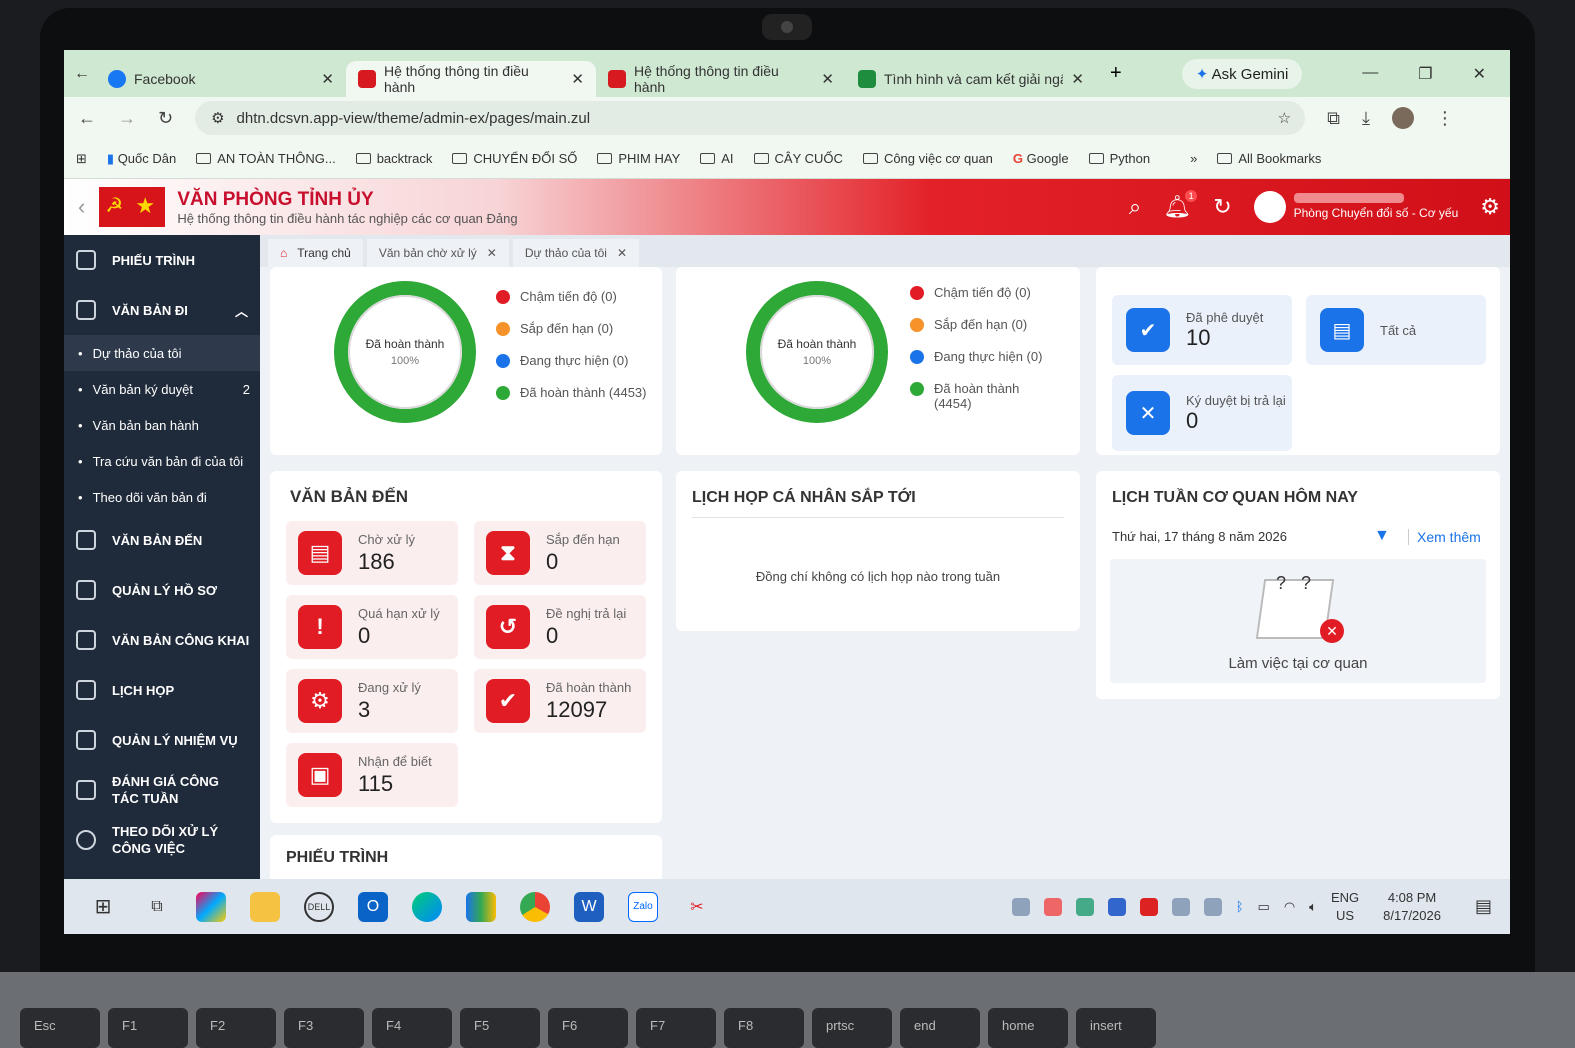  Describe the element at coordinates (1240, 906) in the screenshot. I see `bluetooth-icon: ᛒ` at that location.